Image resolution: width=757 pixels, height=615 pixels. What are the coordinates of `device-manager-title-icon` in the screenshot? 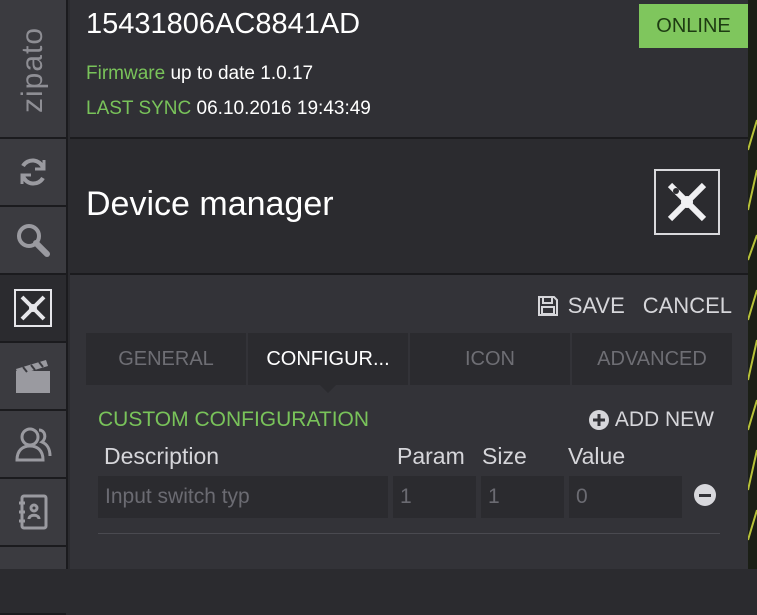 It's located at (687, 202).